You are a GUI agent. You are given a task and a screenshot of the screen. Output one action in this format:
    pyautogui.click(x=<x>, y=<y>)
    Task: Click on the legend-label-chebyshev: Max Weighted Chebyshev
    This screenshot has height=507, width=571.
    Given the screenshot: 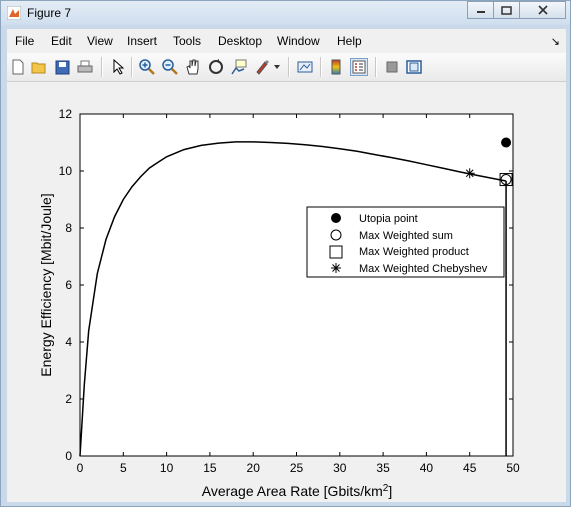 What is the action you would take?
    pyautogui.click(x=423, y=269)
    